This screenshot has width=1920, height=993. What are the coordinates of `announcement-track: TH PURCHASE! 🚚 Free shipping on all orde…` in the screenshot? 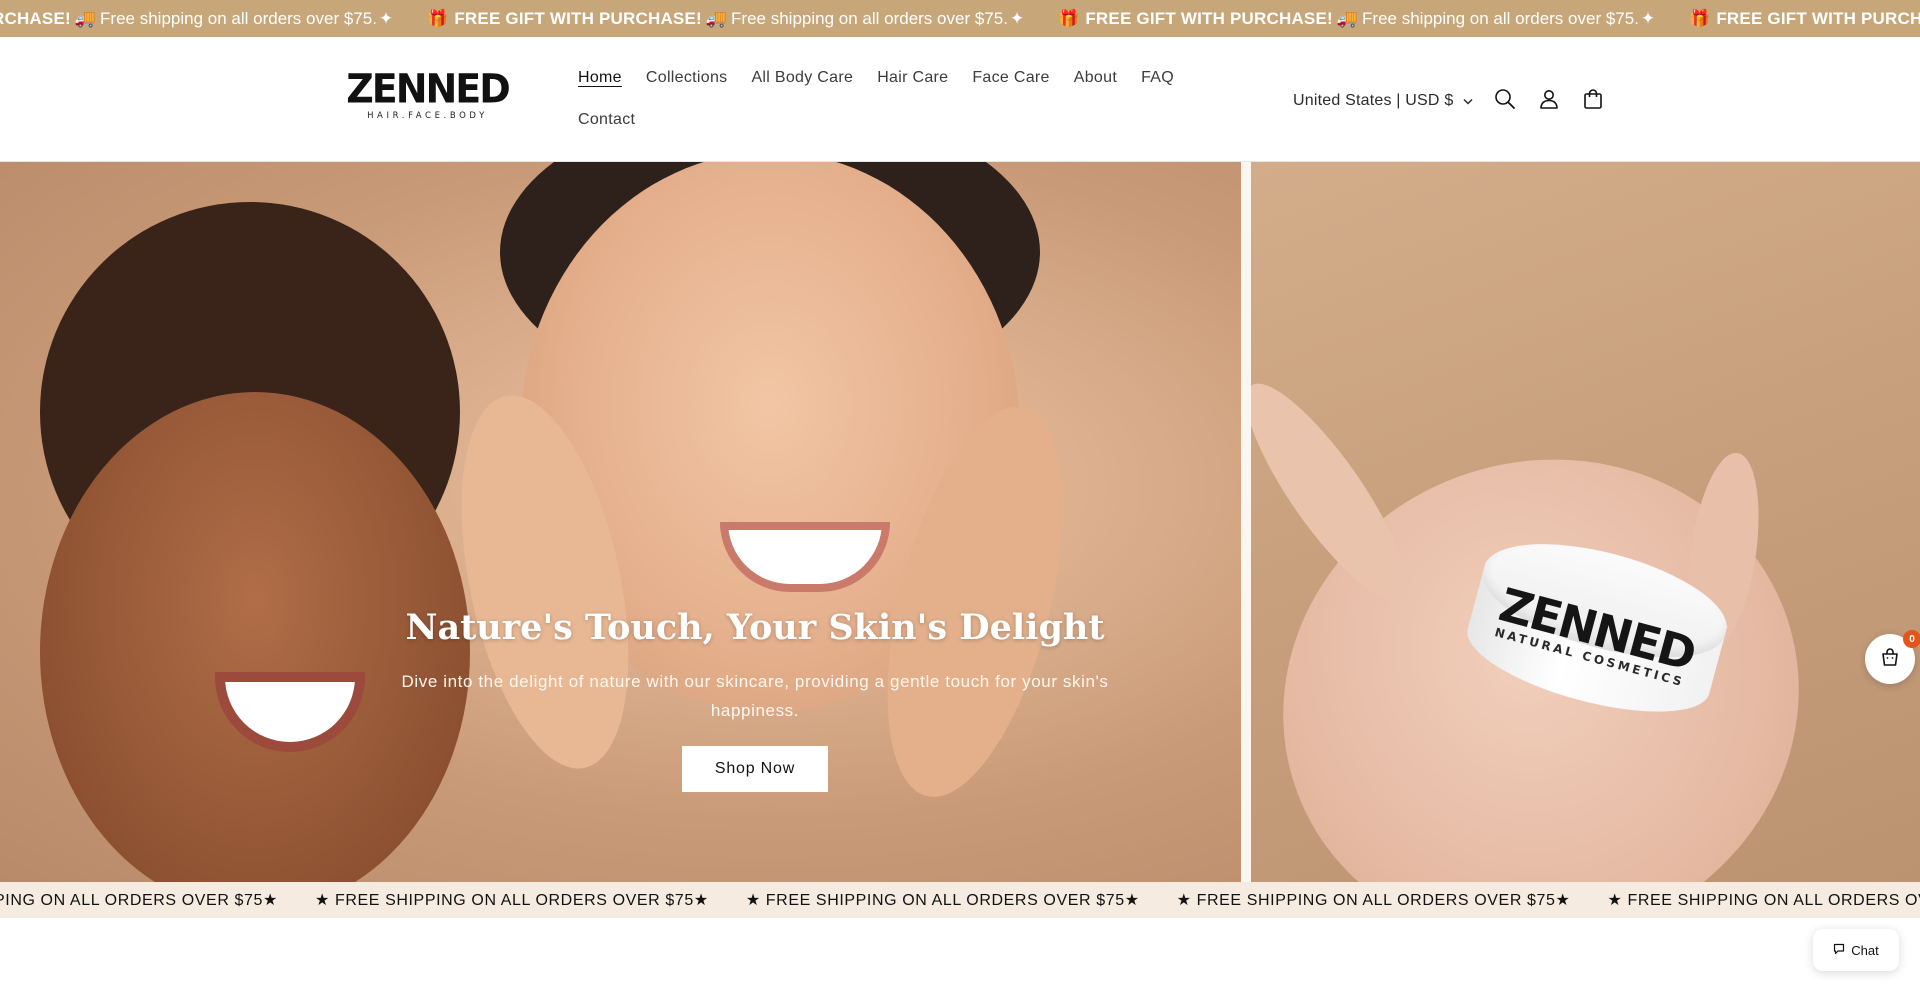 It's located at (960, 18).